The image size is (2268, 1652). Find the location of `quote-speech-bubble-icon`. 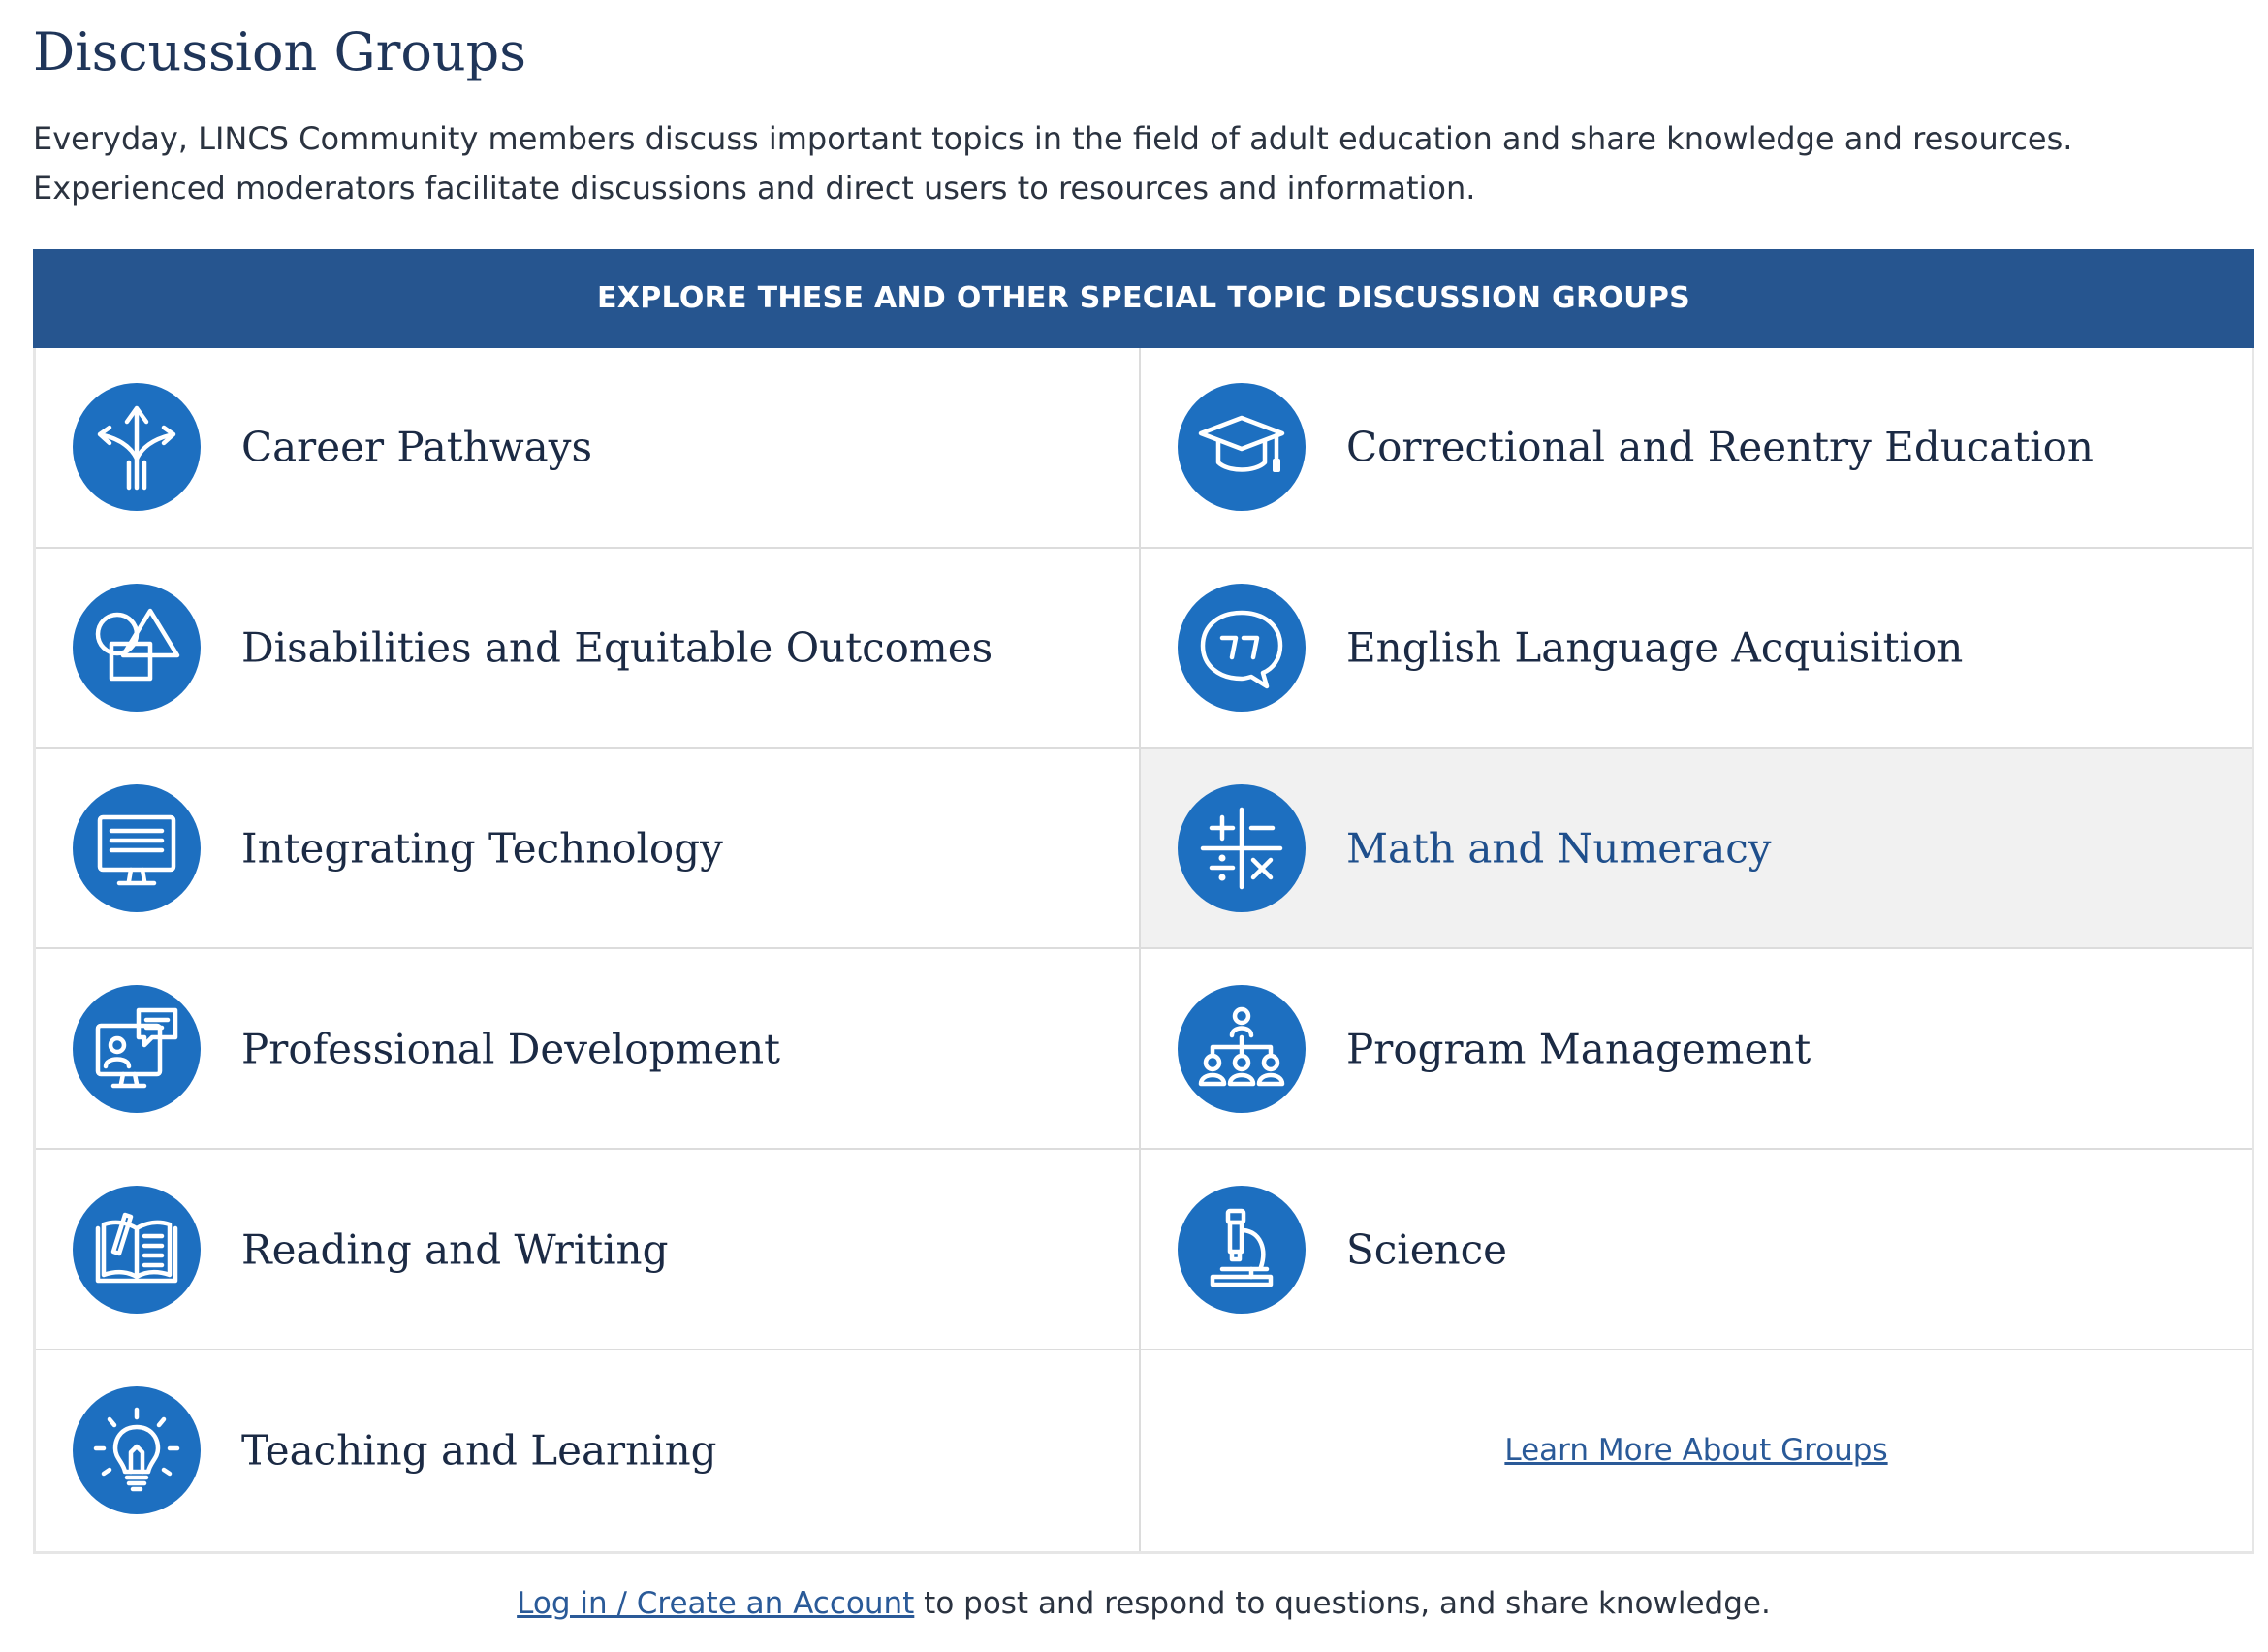

quote-speech-bubble-icon is located at coordinates (1242, 648).